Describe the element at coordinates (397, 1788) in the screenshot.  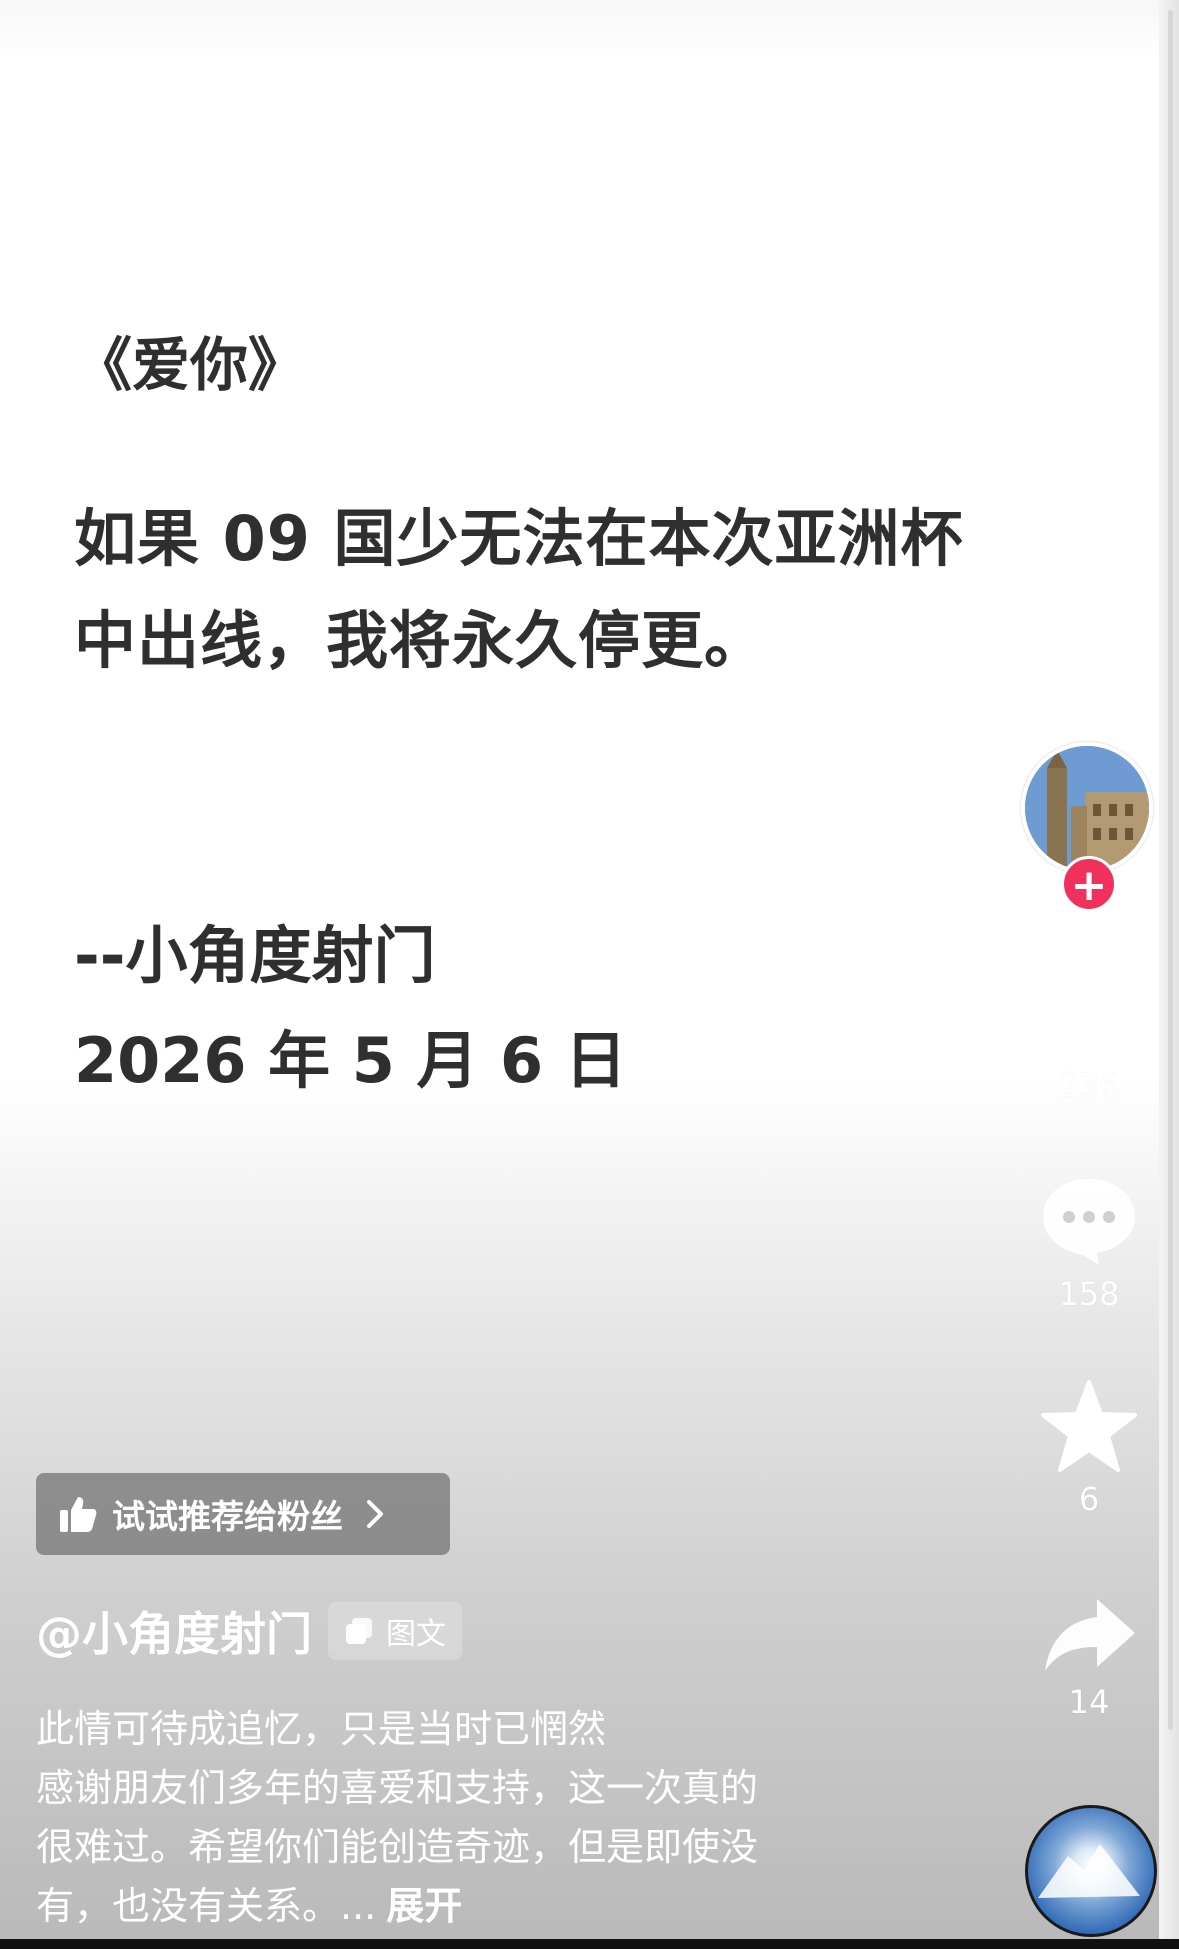
I see `description-line-2: 感谢朋友们多年的喜爱和支持，这一次真的` at that location.